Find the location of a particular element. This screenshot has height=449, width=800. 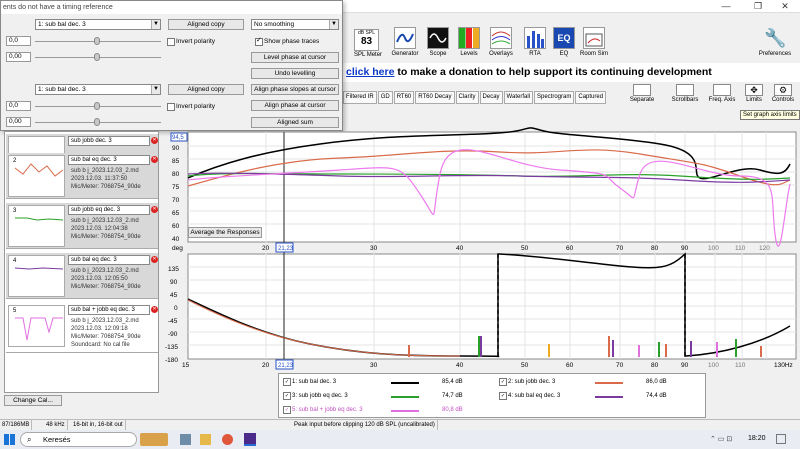

gain-input-2: 0,00 is located at coordinates (18, 122).